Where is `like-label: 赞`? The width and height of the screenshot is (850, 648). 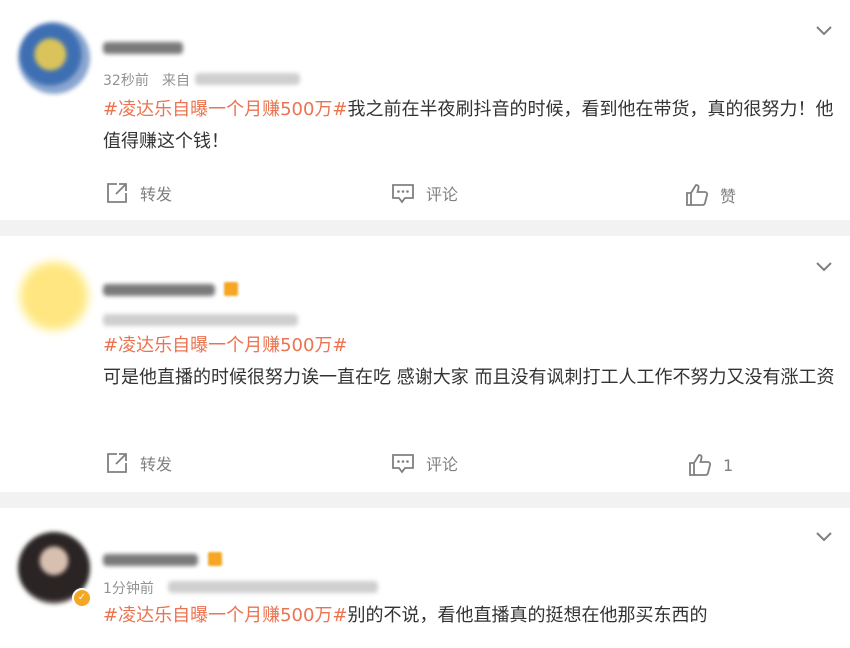
like-label: 赞 is located at coordinates (728, 196).